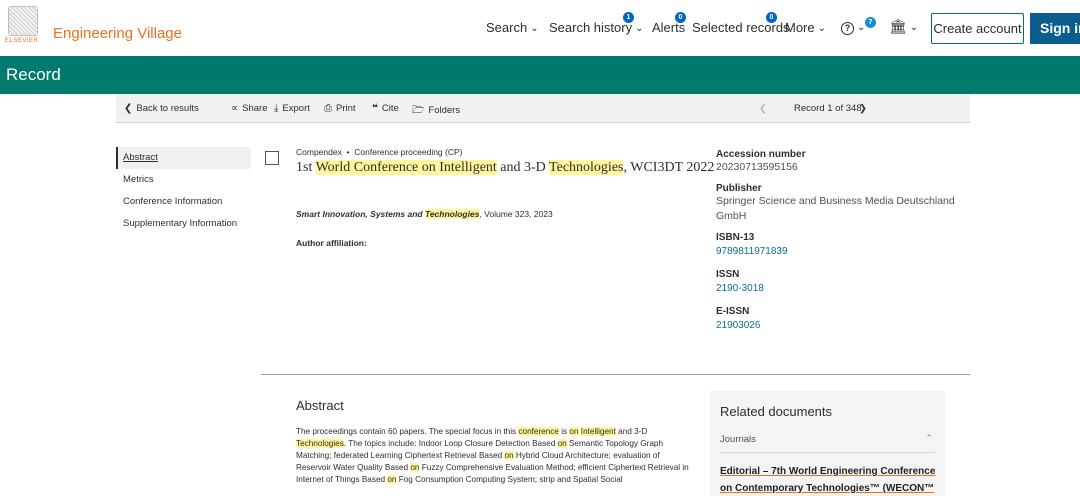 The image size is (1080, 496). Describe the element at coordinates (523, 167) in the screenshot. I see `title-part: and 3-D` at that location.